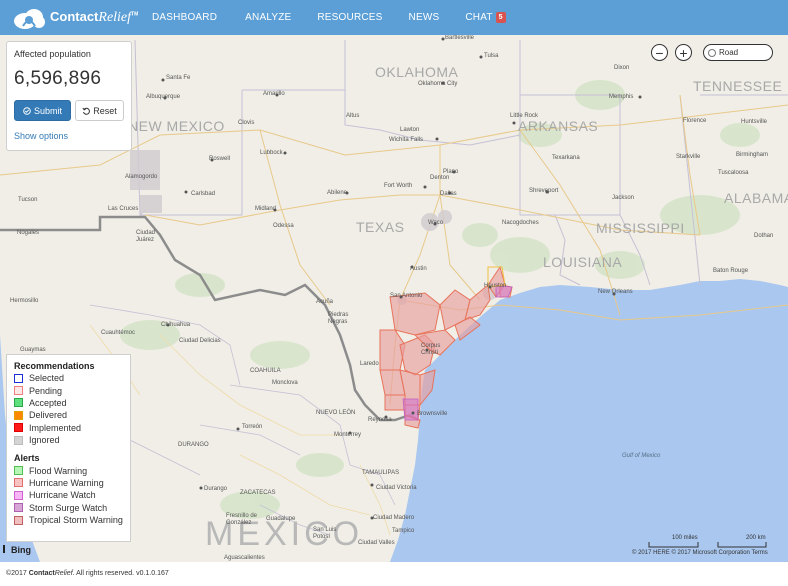 The image size is (788, 586). Describe the element at coordinates (68, 508) in the screenshot. I see `legend-alert-item: Storm Surge Watch` at that location.